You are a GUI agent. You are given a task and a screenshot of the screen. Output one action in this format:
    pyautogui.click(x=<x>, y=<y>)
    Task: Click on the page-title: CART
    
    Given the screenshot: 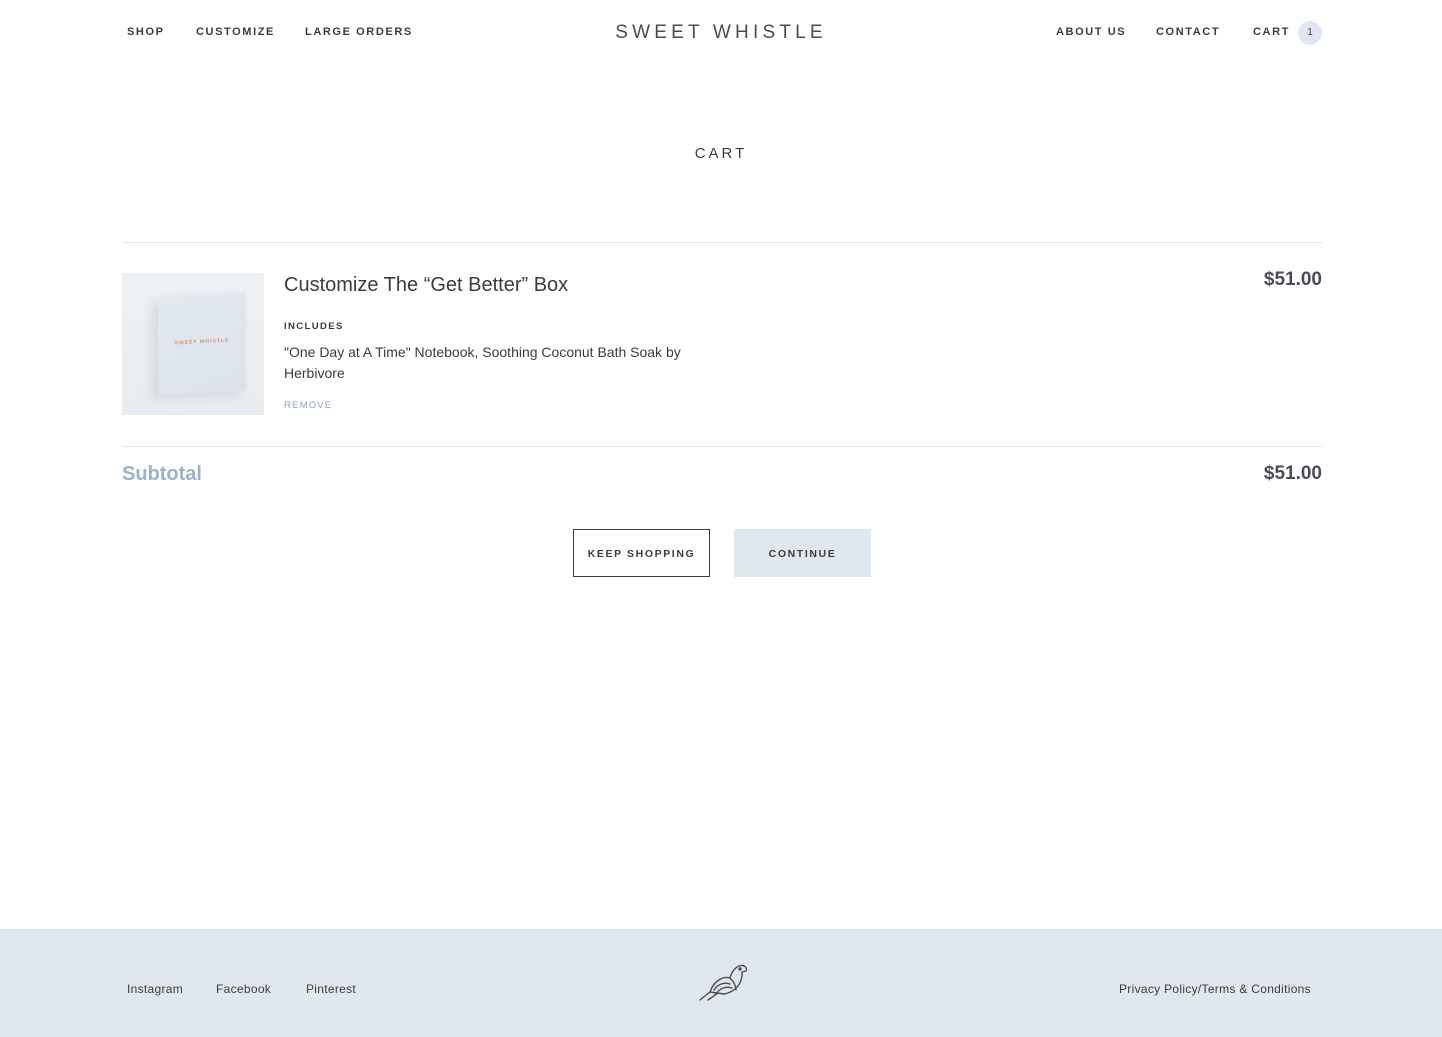 What is the action you would take?
    pyautogui.click(x=721, y=153)
    